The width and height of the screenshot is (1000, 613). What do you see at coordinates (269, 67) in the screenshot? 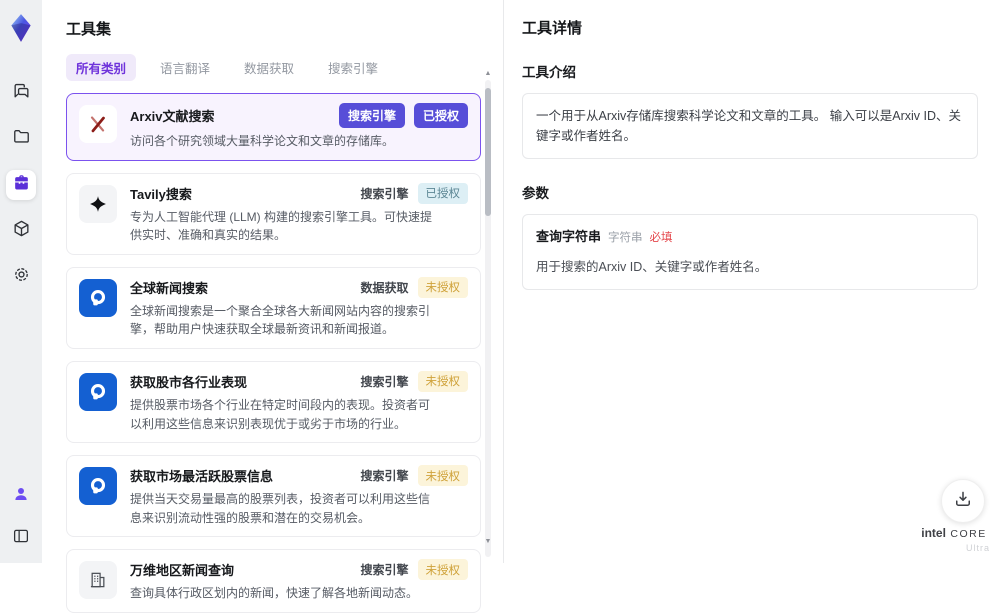
I see `tab-category-2: 数据获取` at bounding box center [269, 67].